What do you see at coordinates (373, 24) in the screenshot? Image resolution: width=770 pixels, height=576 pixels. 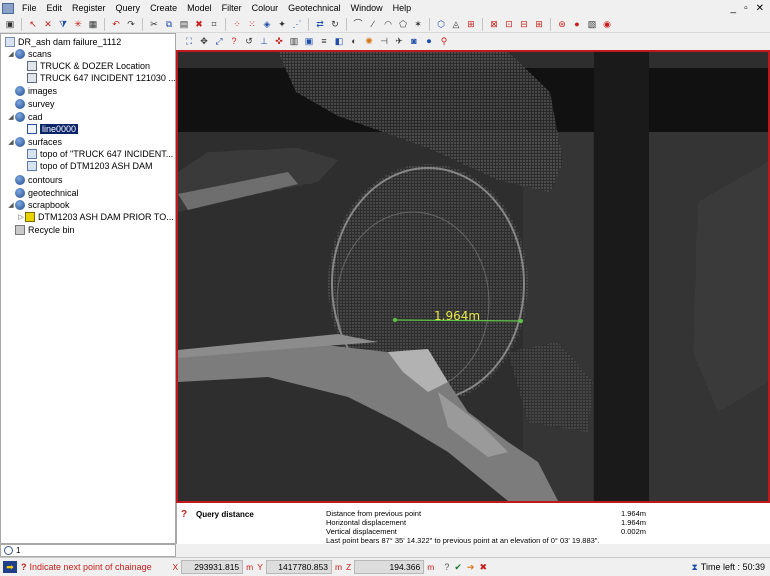 I see `line-icon: ∕` at bounding box center [373, 24].